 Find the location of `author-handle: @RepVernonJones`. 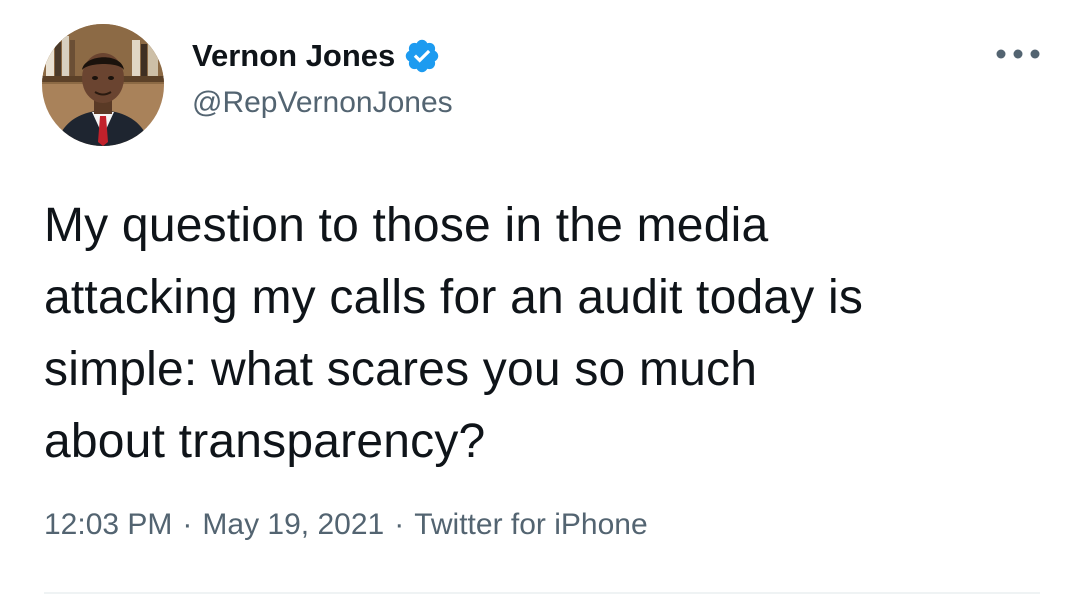

author-handle: @RepVernonJones is located at coordinates (322, 103).